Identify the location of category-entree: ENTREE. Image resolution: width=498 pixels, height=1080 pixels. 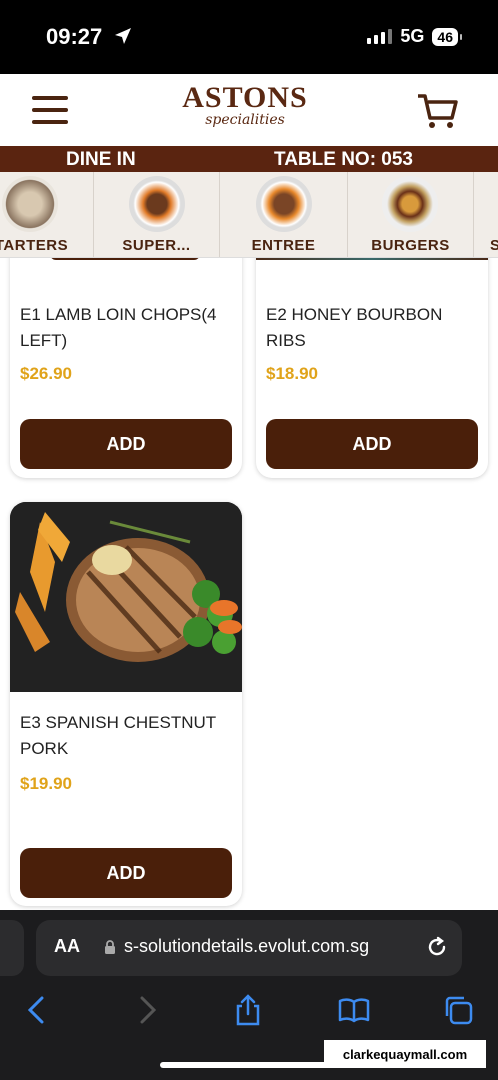
(284, 214).